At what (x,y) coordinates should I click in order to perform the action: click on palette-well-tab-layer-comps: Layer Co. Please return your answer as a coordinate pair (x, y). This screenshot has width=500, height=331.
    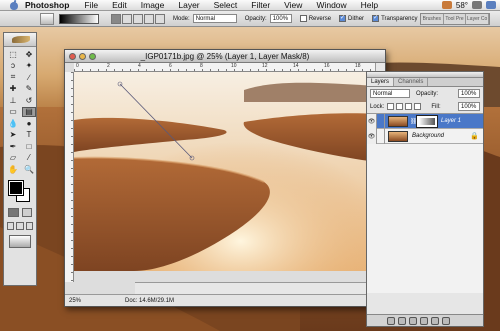
    Looking at the image, I should click on (478, 19).